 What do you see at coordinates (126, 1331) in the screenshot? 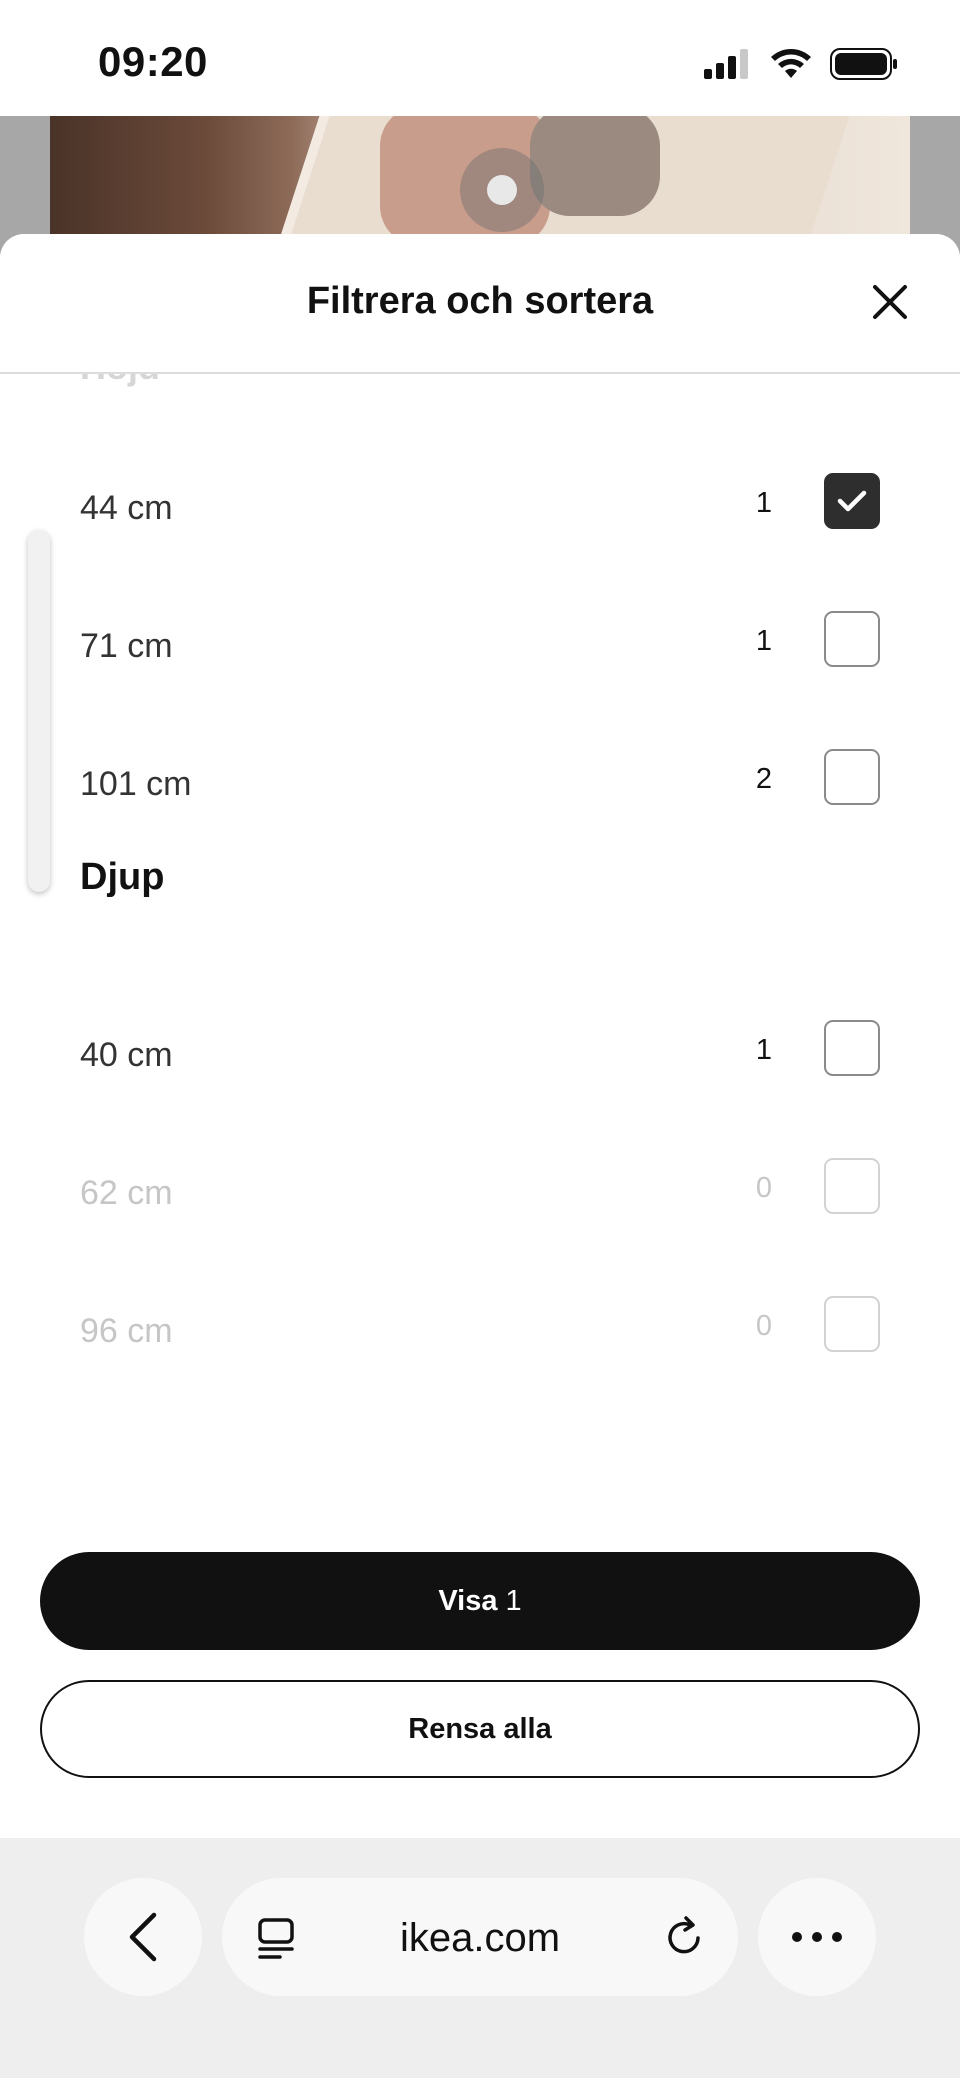
I see `option-label: 96 cm` at bounding box center [126, 1331].